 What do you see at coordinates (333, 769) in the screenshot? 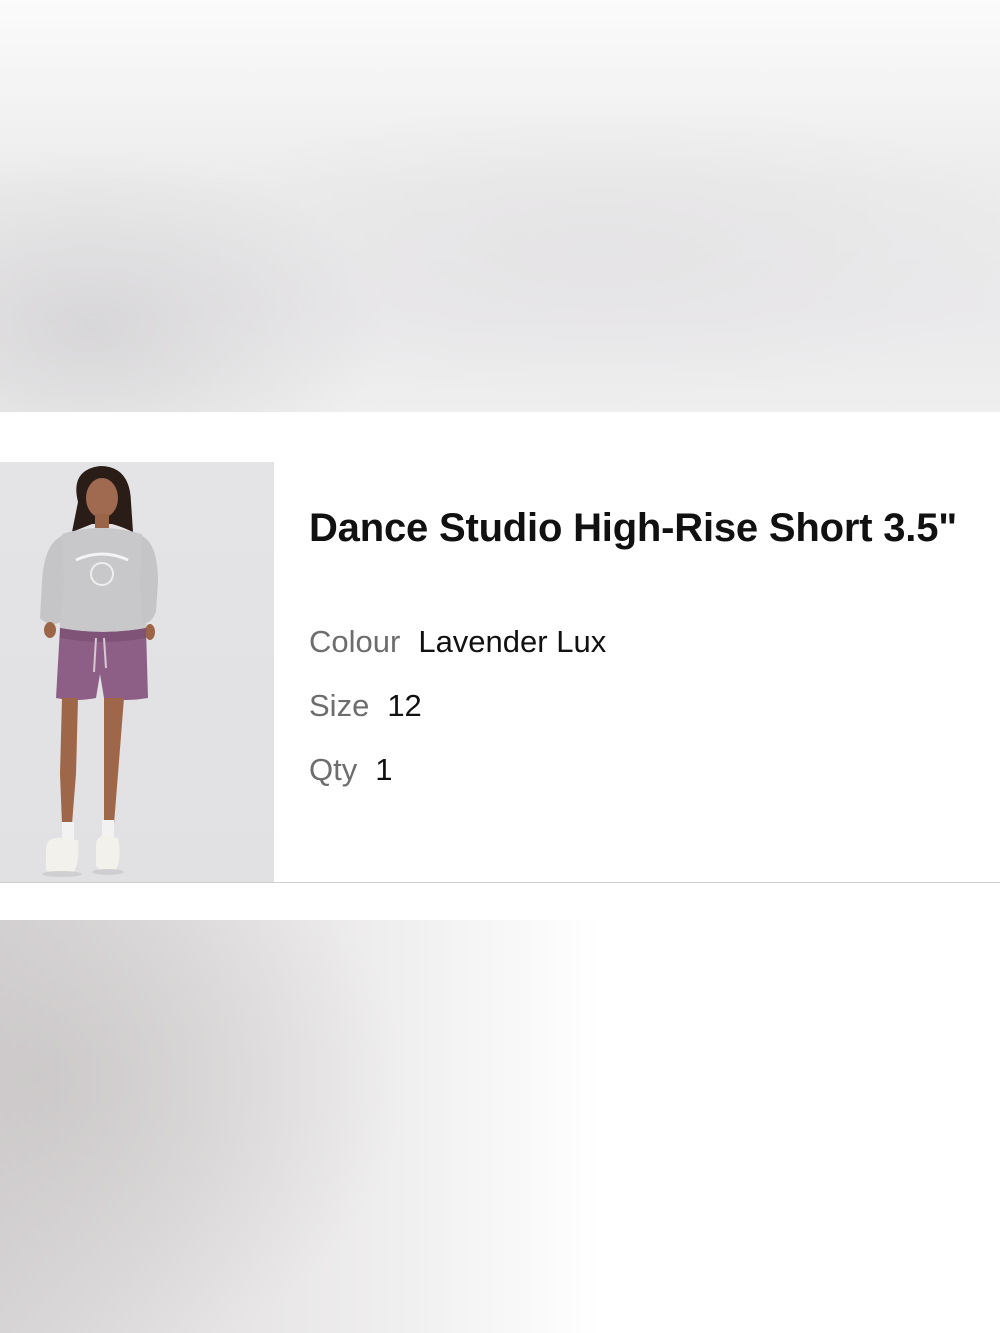
I see `attribute-label: Qty` at bounding box center [333, 769].